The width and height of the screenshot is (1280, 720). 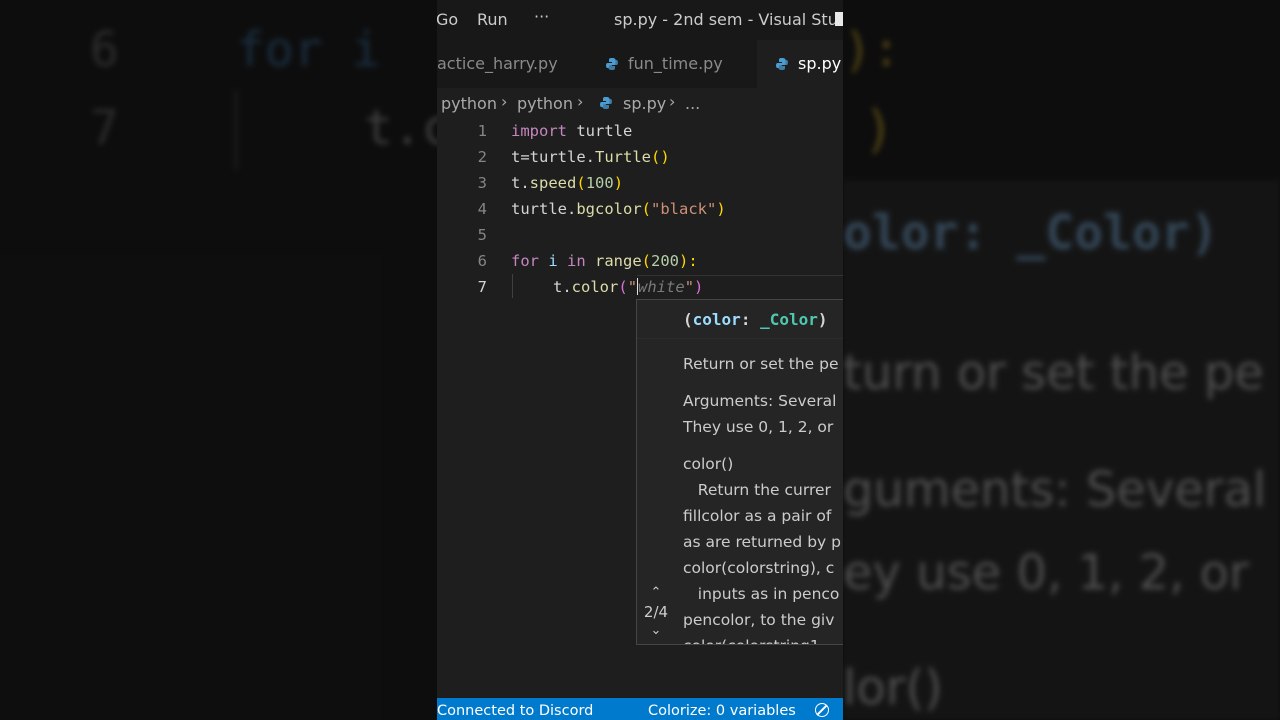 I want to click on divider, so click(x=740, y=338).